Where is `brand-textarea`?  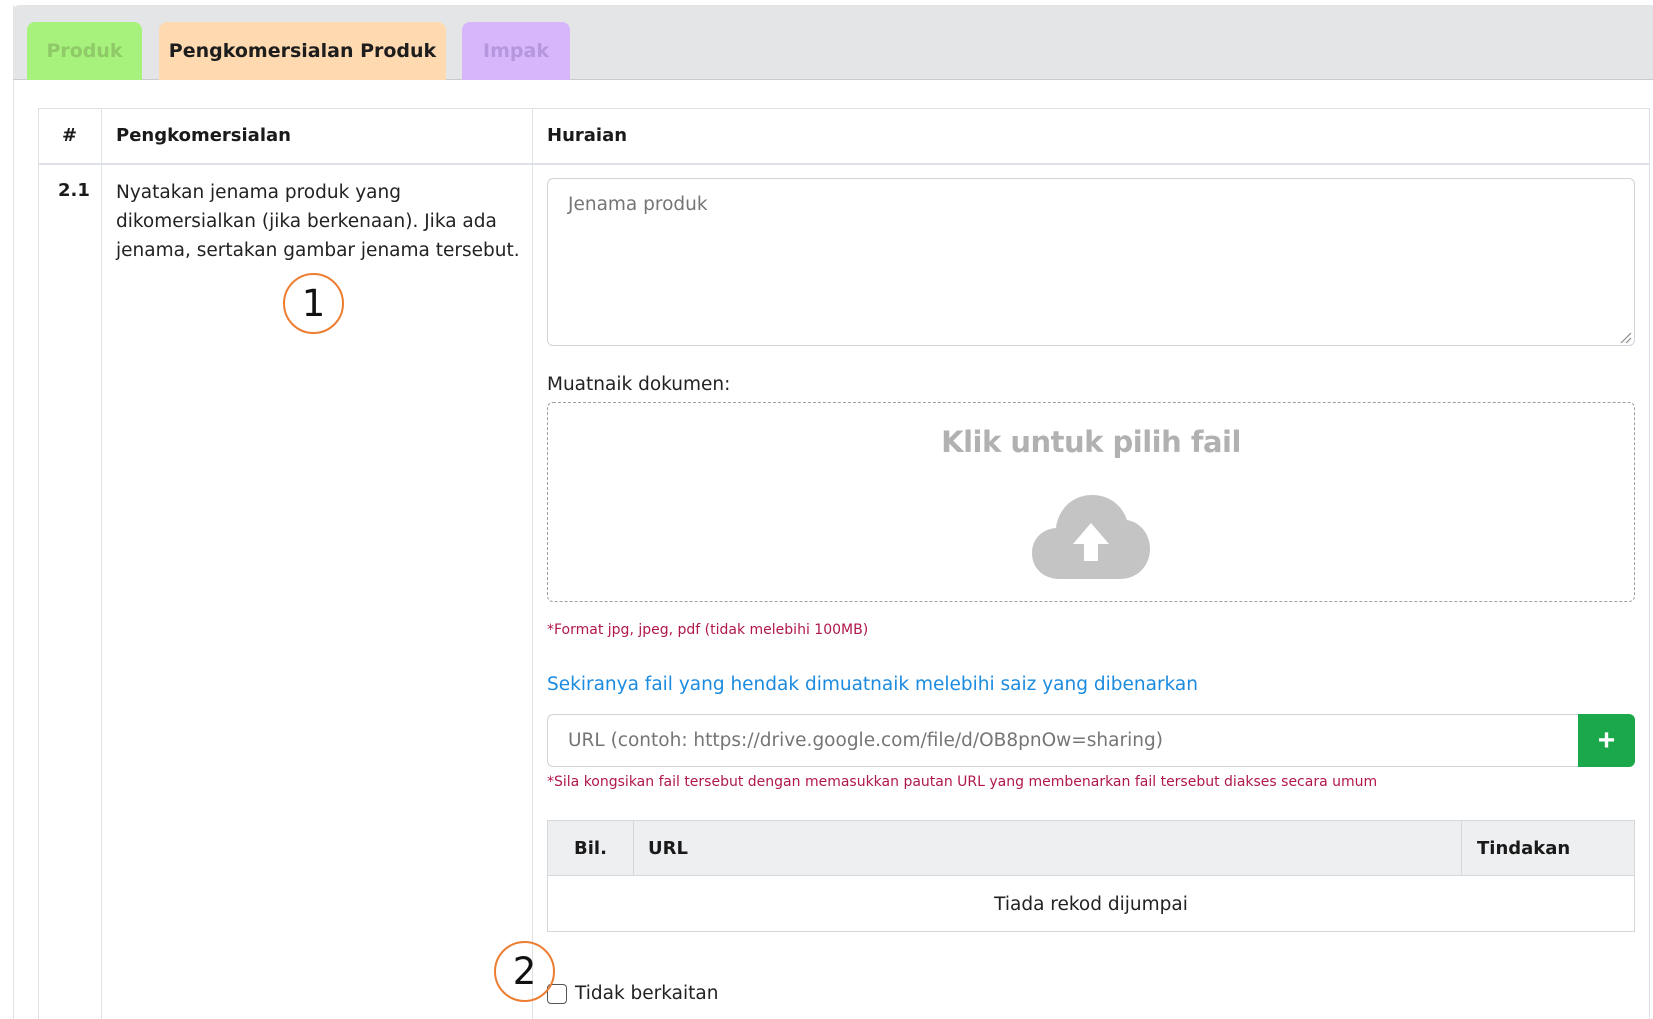
brand-textarea is located at coordinates (1091, 262).